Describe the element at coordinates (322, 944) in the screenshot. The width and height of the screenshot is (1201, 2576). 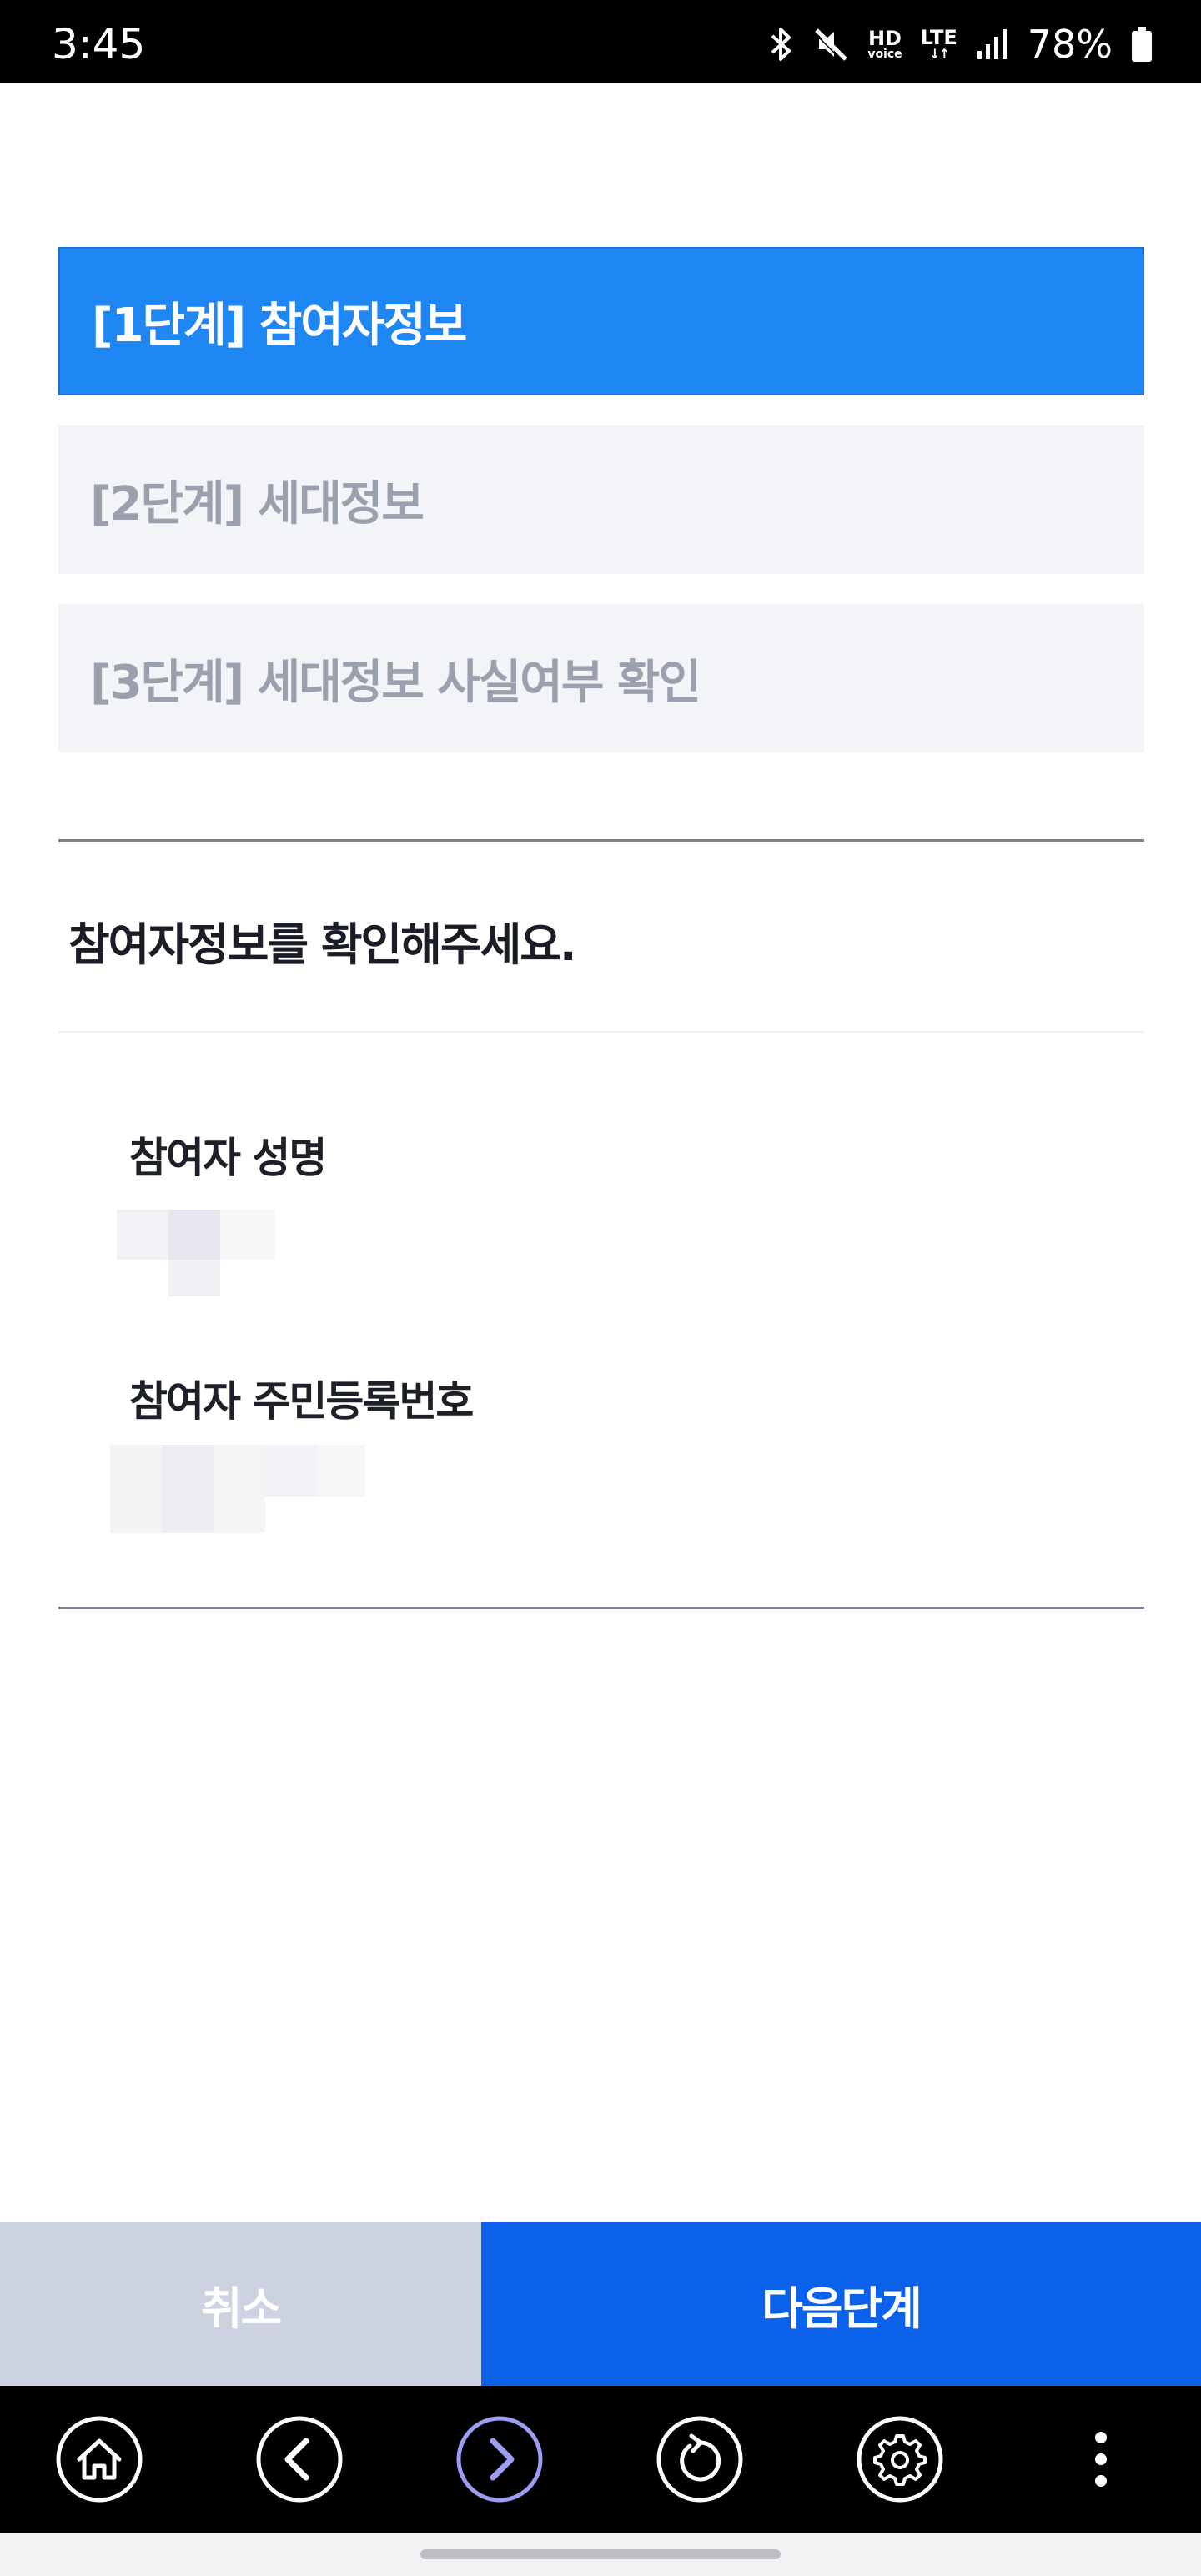
I see `section-title: 참여자정보를 확인해주세요.` at that location.